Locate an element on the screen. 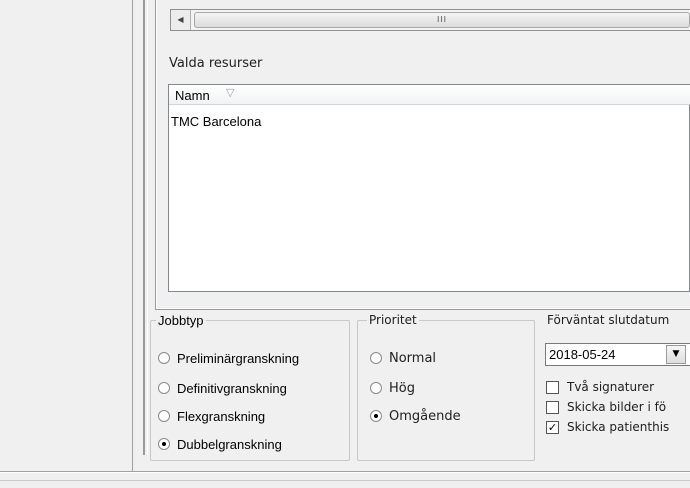 The image size is (690, 488). radio-definitivgranskning: Definitivgranskning is located at coordinates (228, 388).